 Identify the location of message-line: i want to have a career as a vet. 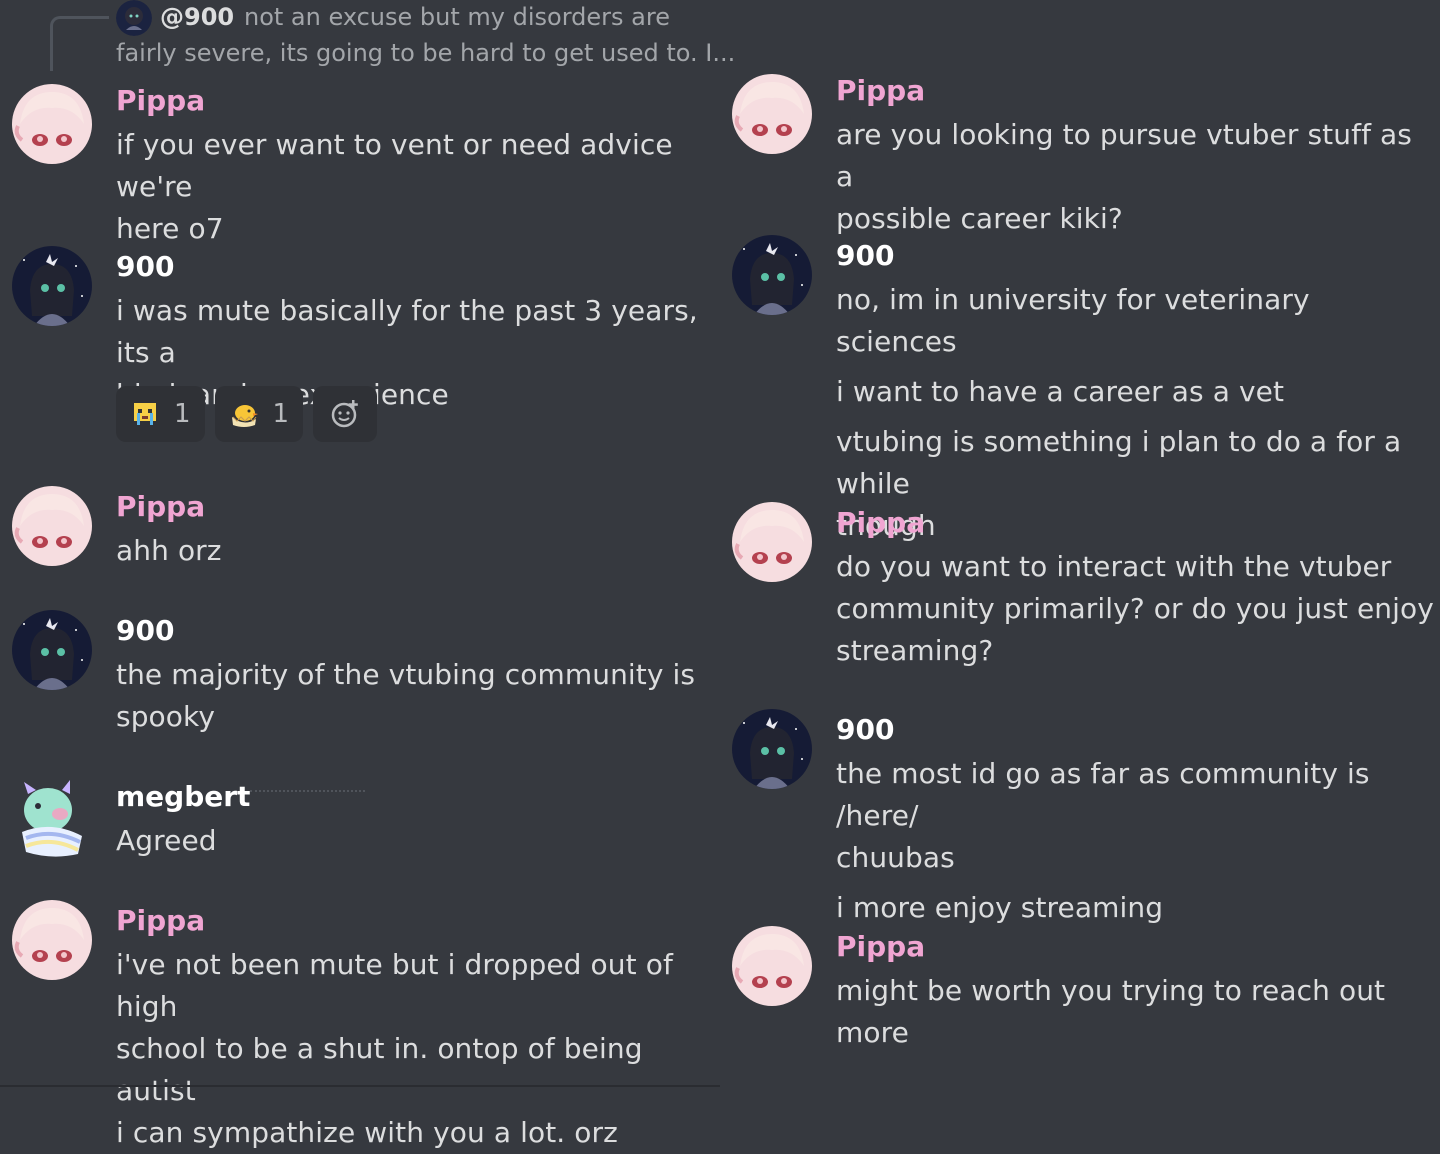
(1060, 391).